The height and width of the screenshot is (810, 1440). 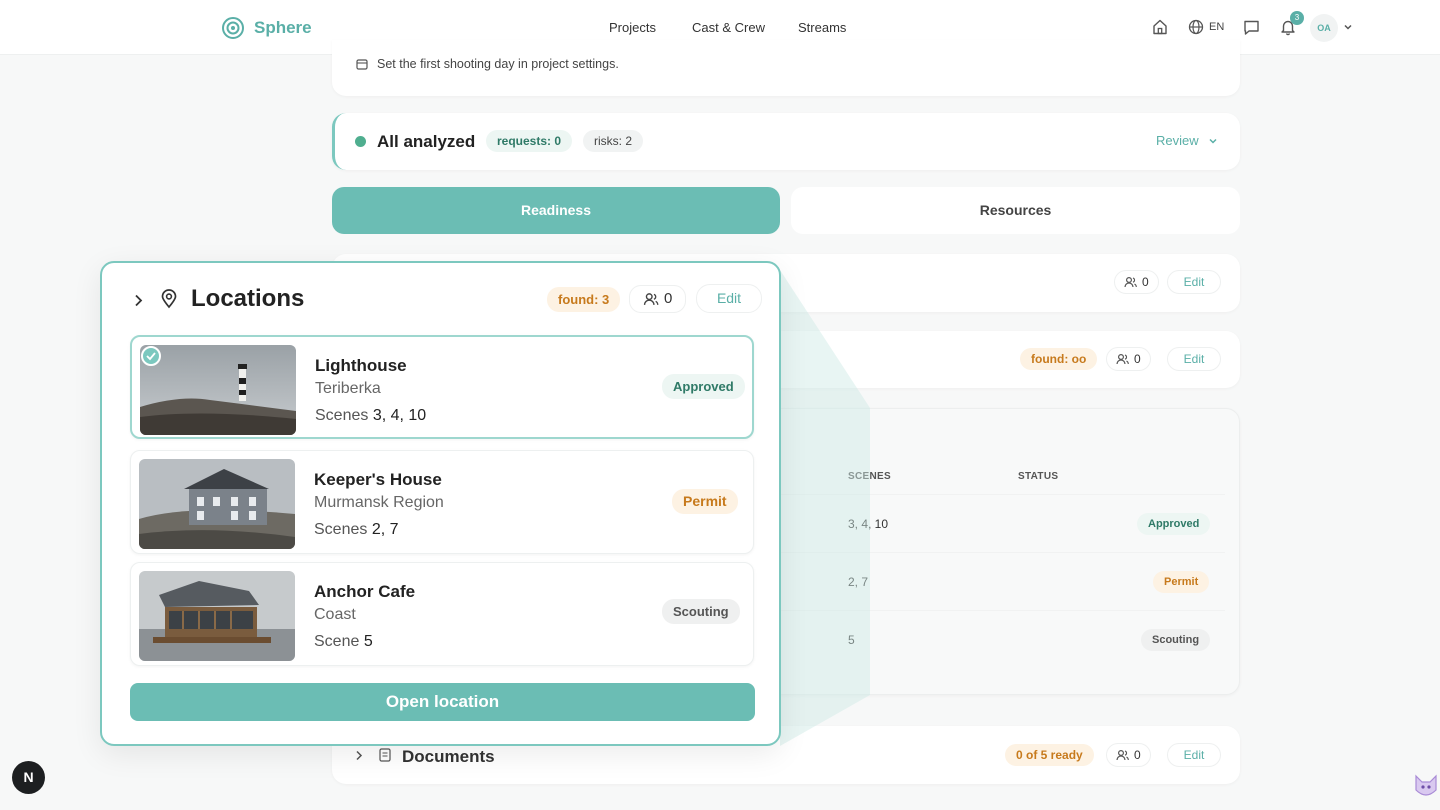 I want to click on scenes-value: 3, 4, 10, so click(x=399, y=415).